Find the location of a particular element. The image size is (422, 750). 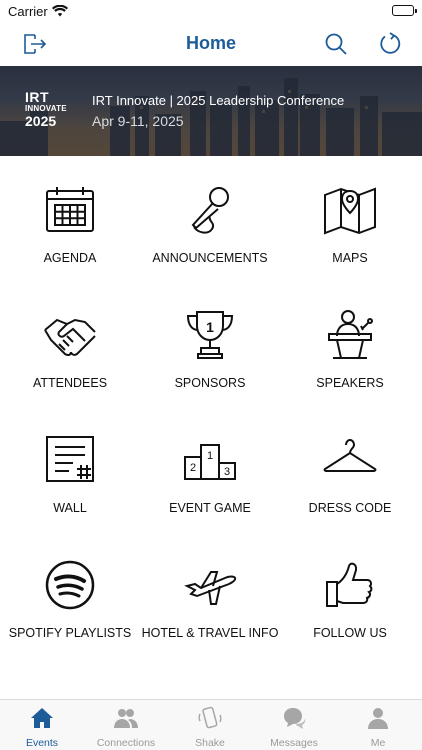

tab-shake: Shake is located at coordinates (210, 725).